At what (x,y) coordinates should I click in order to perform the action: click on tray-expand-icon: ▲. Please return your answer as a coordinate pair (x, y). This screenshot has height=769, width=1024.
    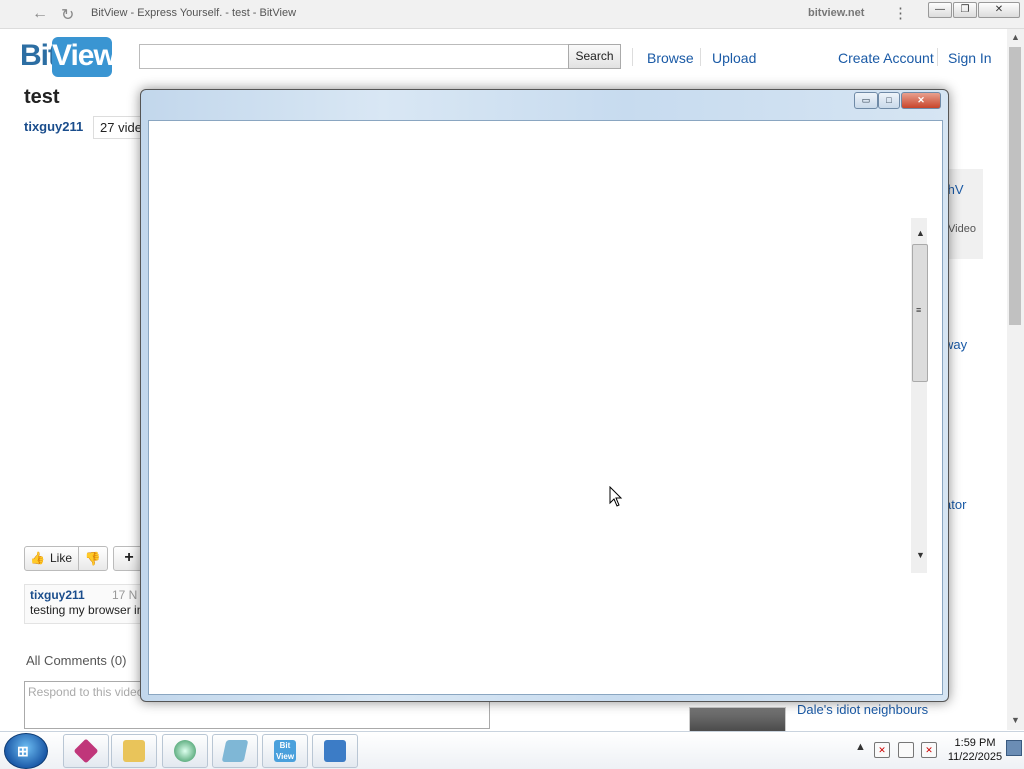
    Looking at the image, I should click on (860, 747).